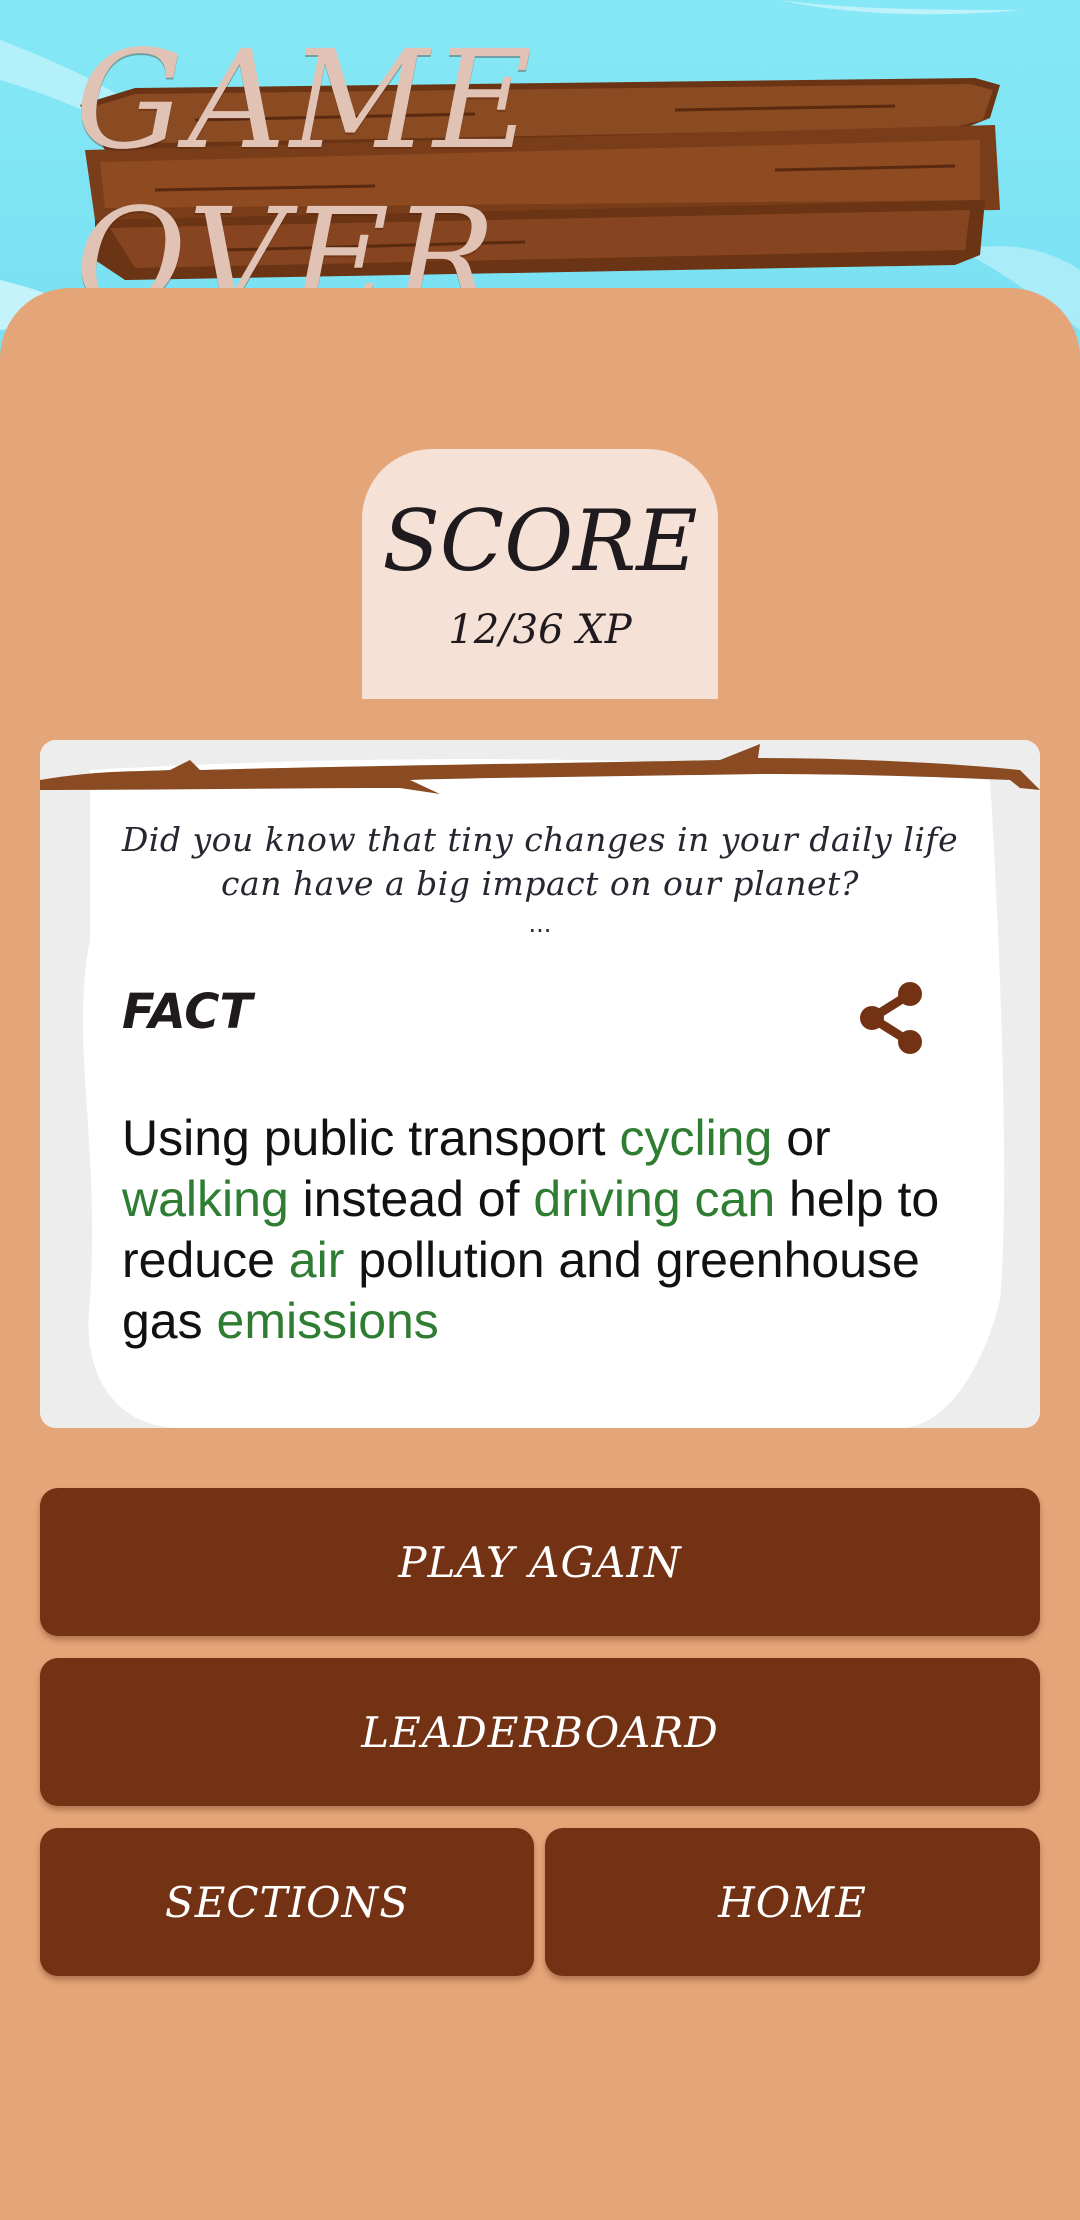  Describe the element at coordinates (696, 1138) in the screenshot. I see `fact-highlight-word: cycling` at that location.